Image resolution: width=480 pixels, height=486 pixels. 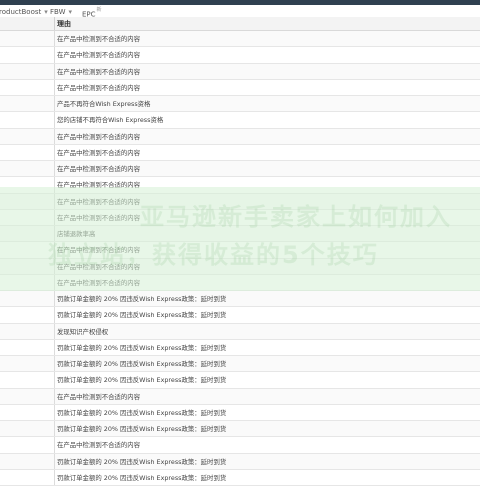 What do you see at coordinates (21, 12) in the screenshot?
I see `nav-item-label: roductBoost` at bounding box center [21, 12].